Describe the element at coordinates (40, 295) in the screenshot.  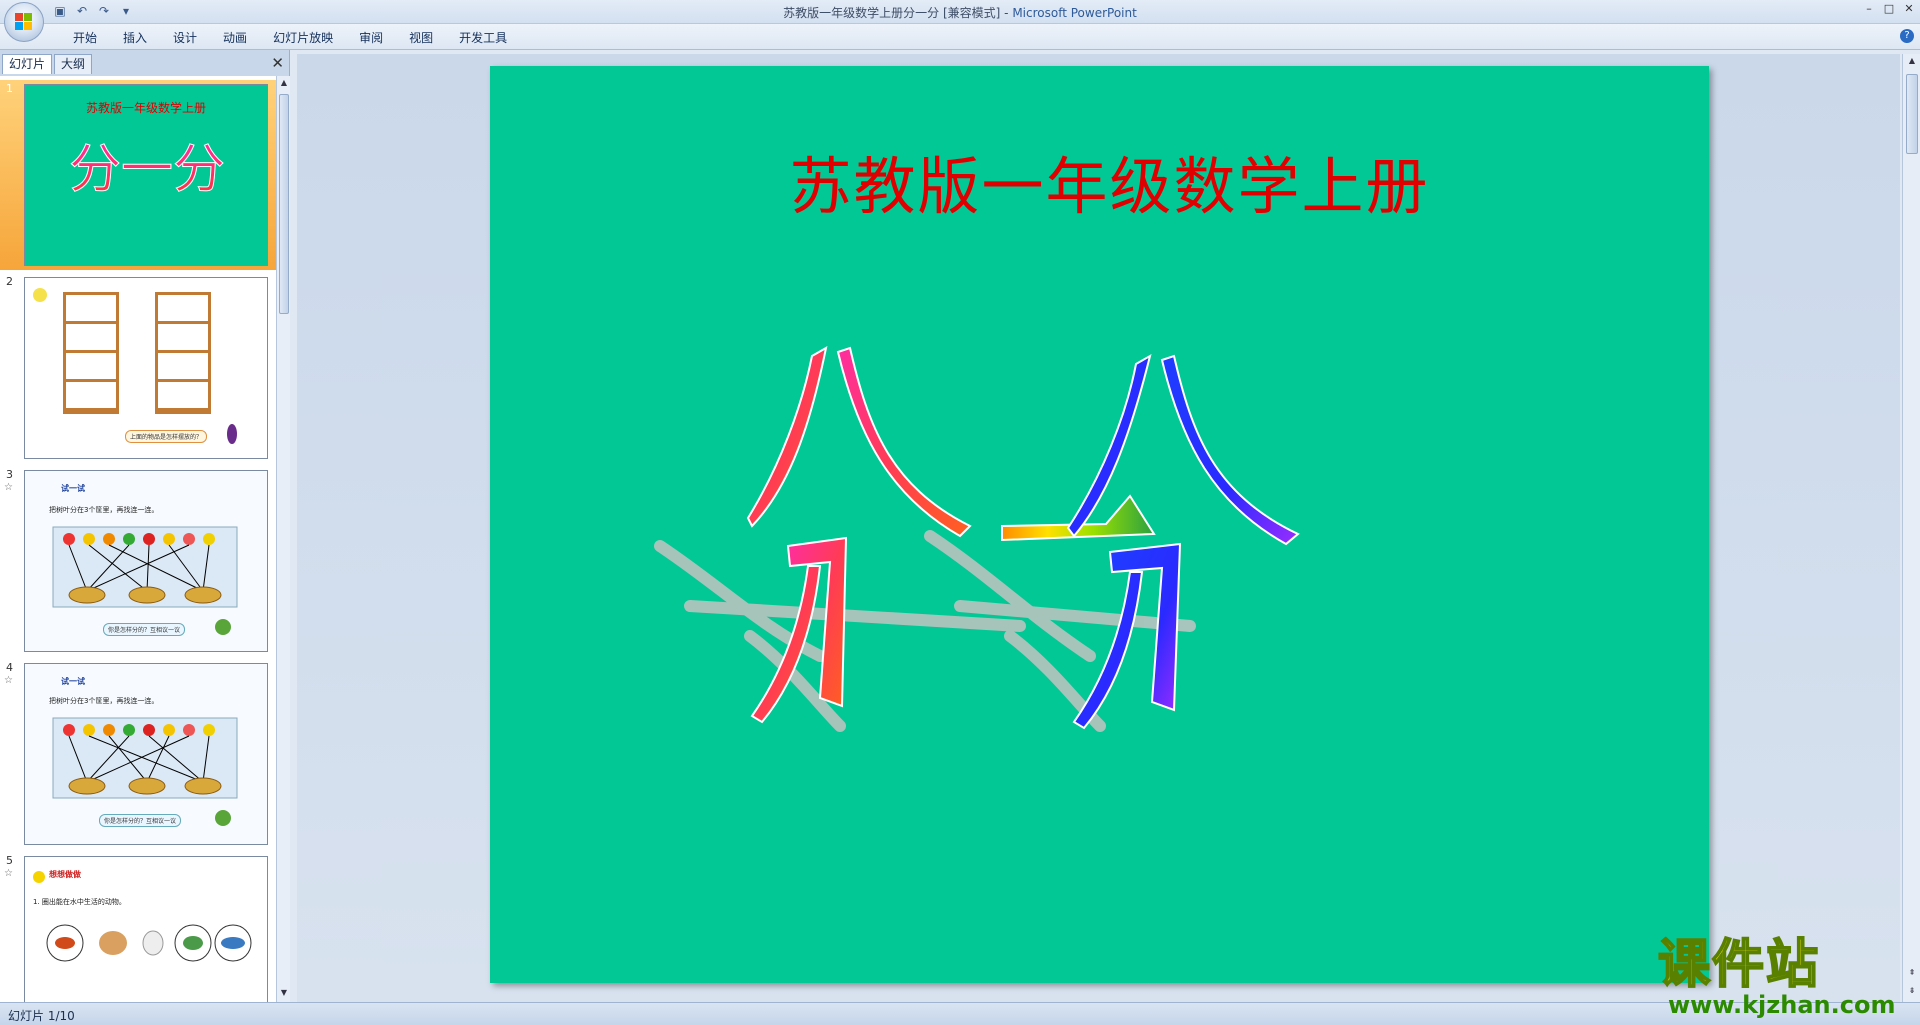
I see `lemon-icon` at that location.